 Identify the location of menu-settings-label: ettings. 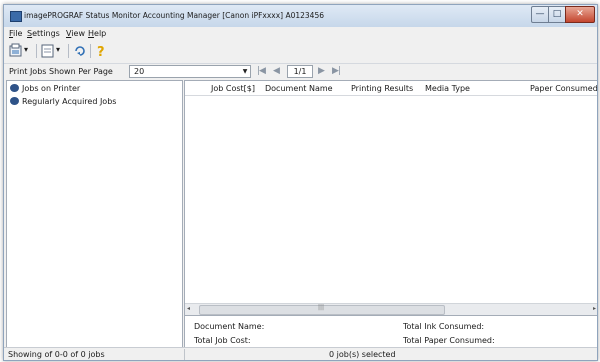
(46, 33).